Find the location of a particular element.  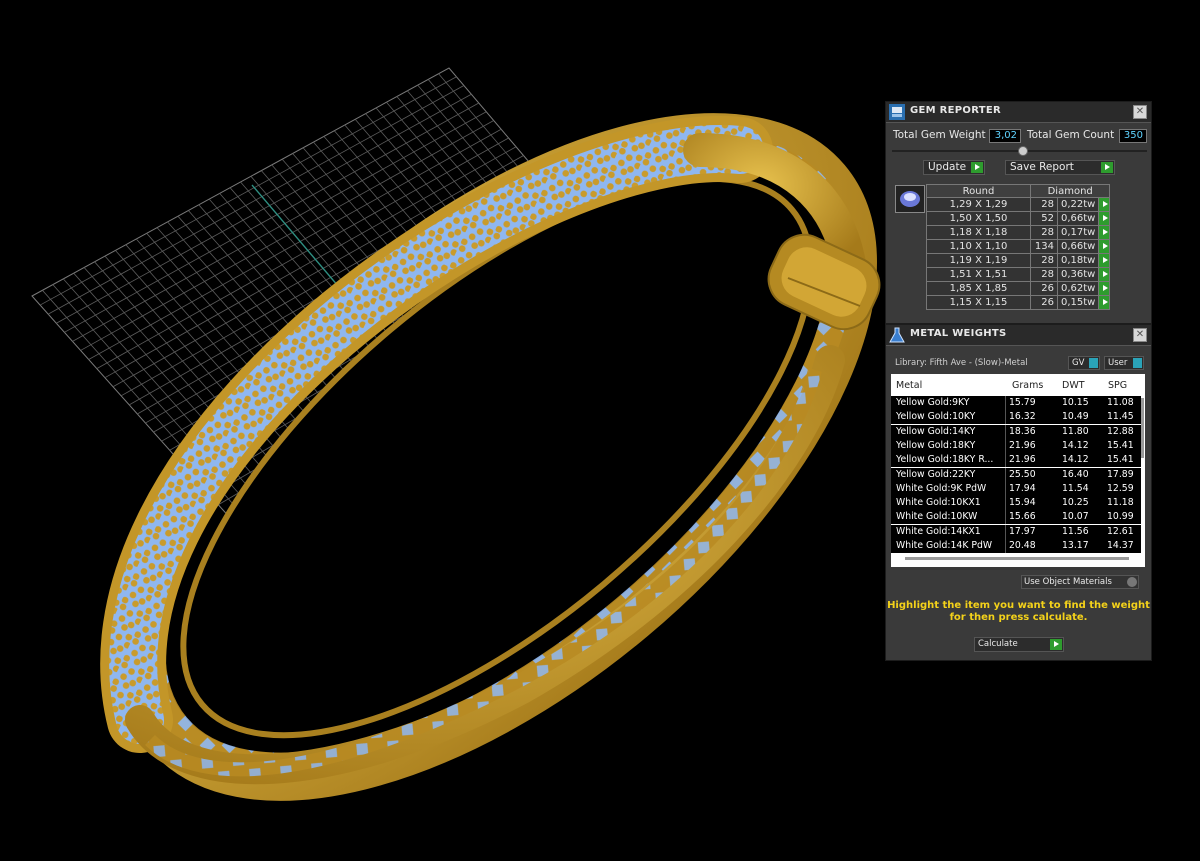

metal-name: Yellow Gold:18KY is located at coordinates (936, 445).